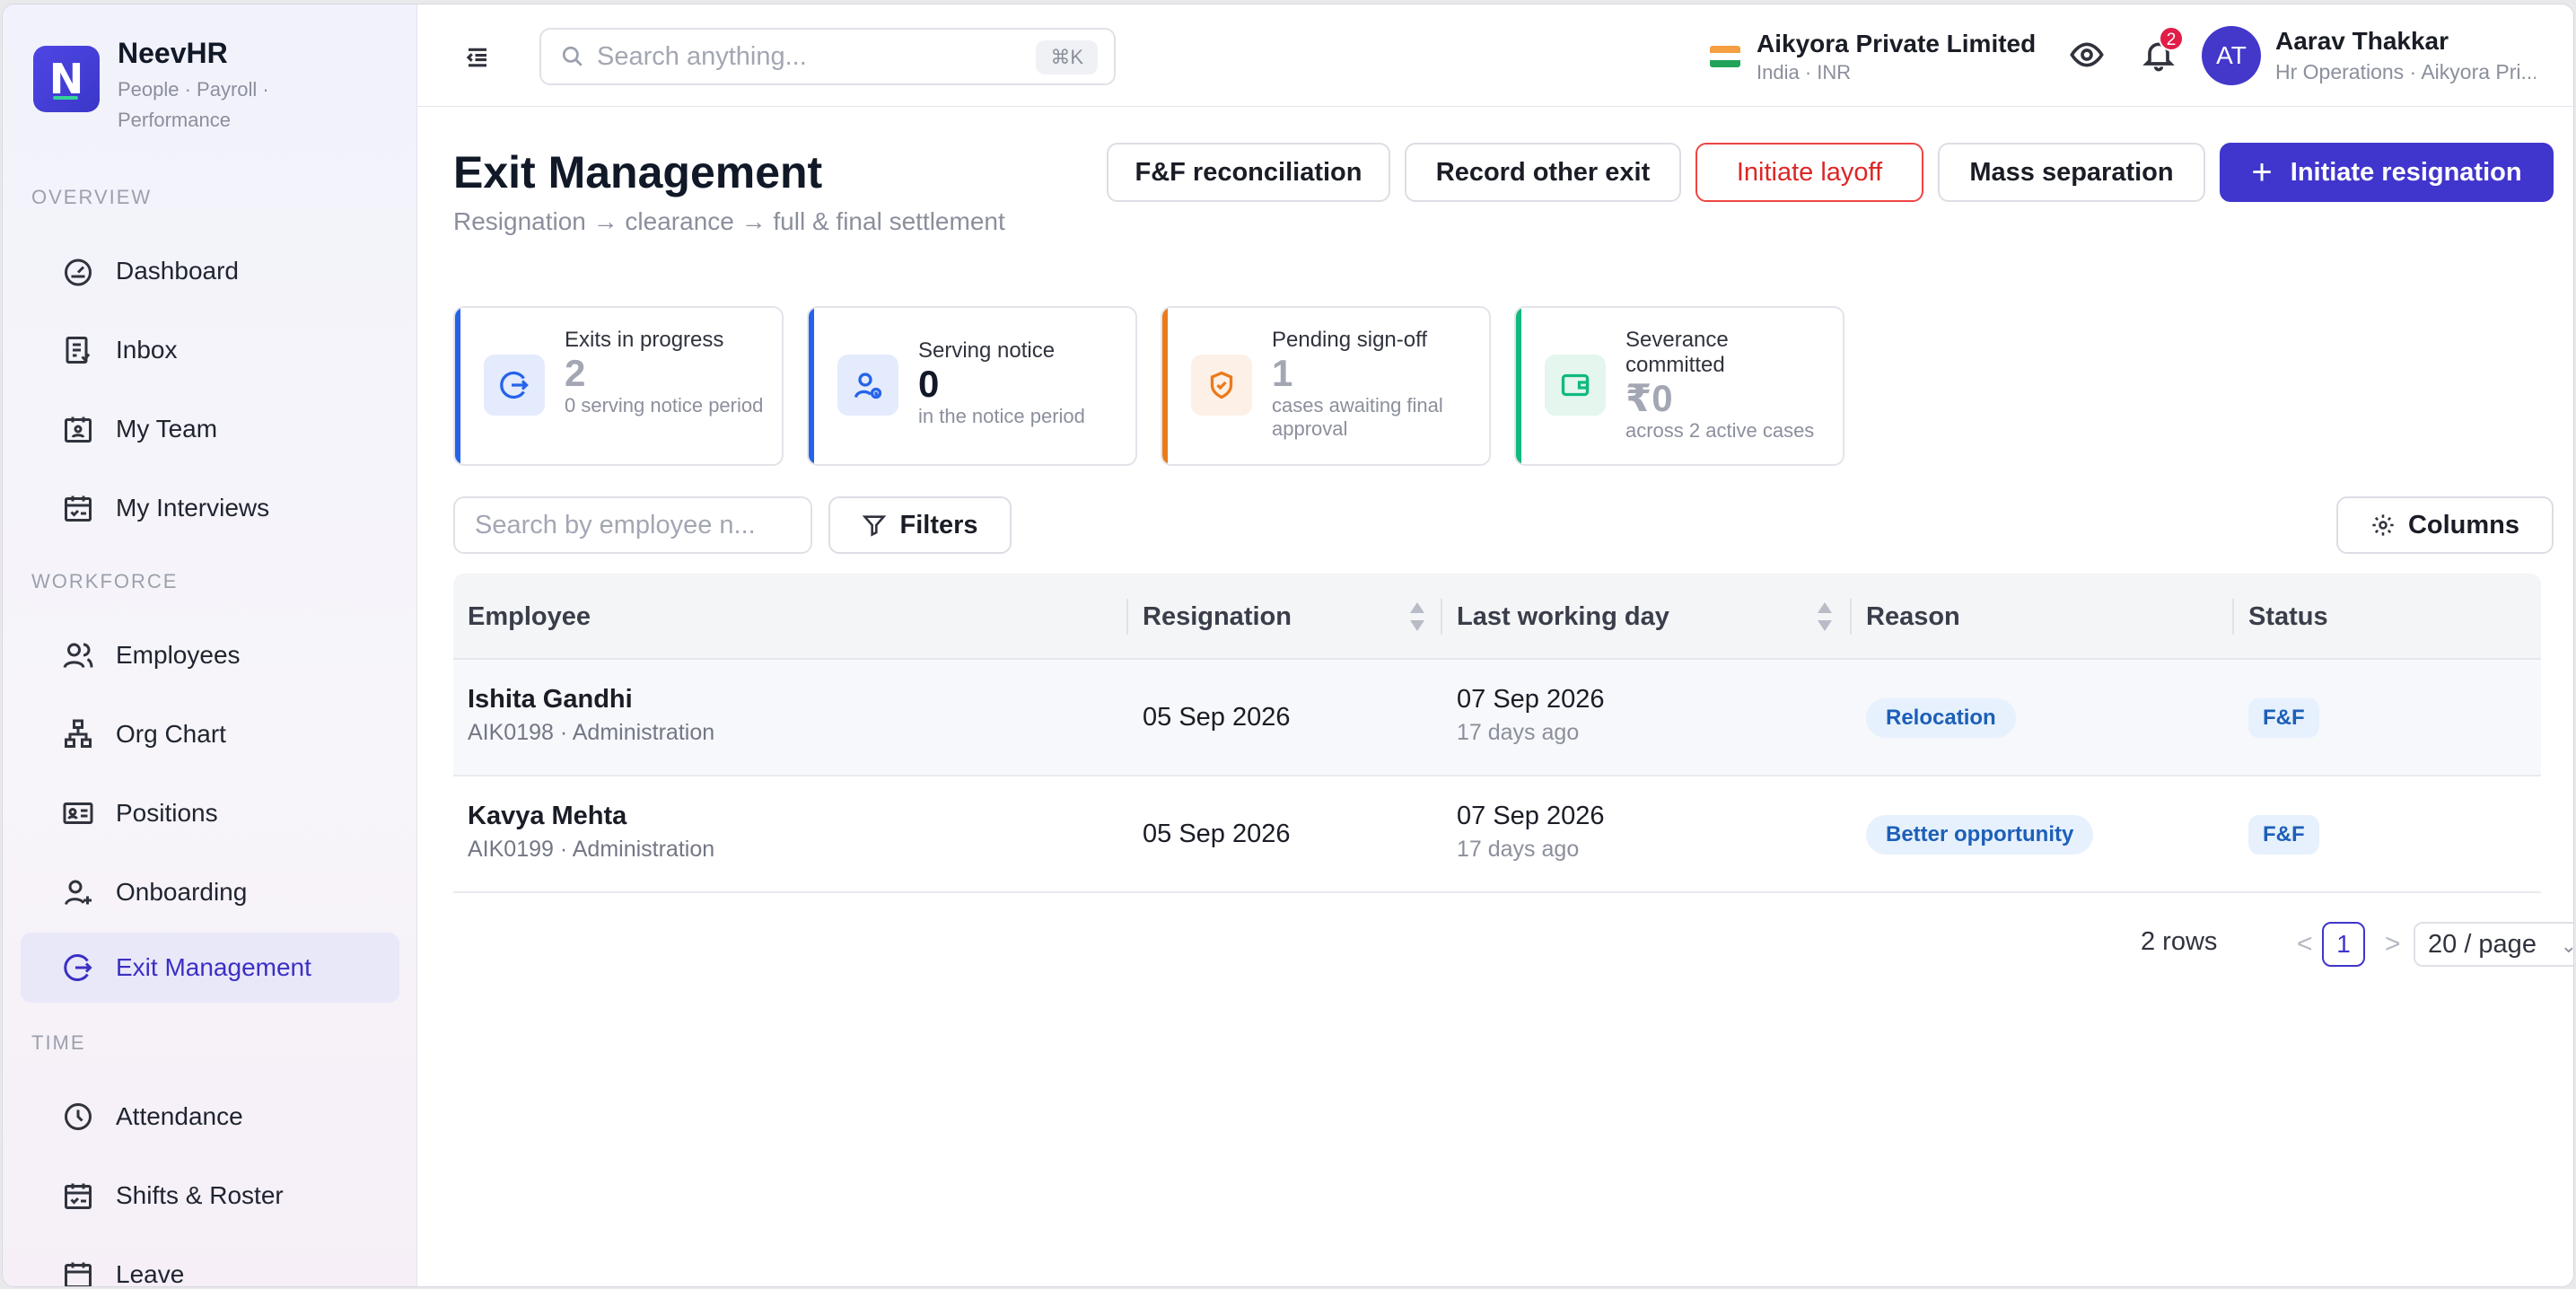 Image resolution: width=2576 pixels, height=1289 pixels. What do you see at coordinates (2393, 944) in the screenshot?
I see `next-page-icon: >` at bounding box center [2393, 944].